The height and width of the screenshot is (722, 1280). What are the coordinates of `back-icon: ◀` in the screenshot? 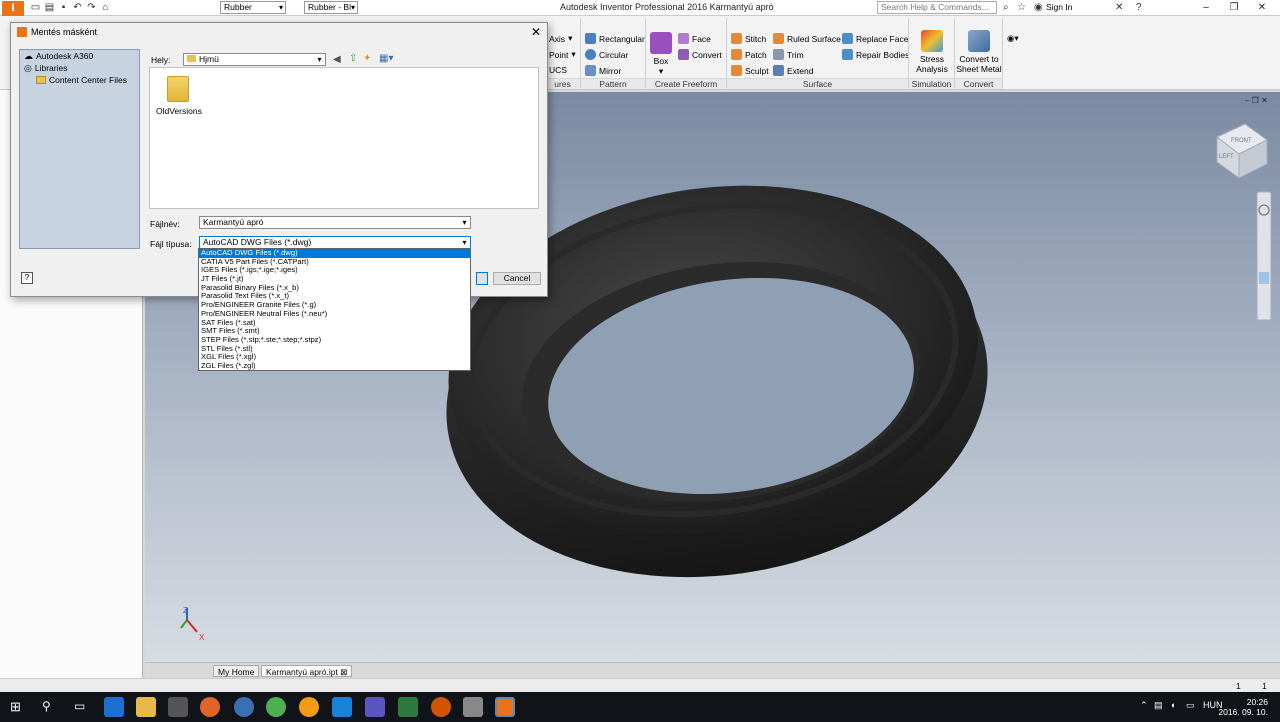 It's located at (337, 59).